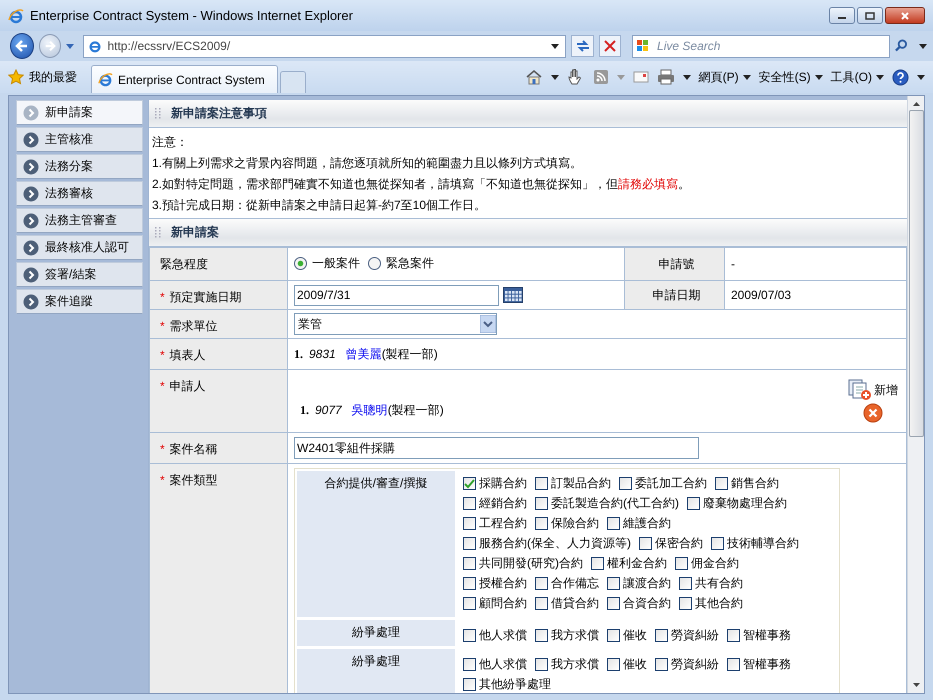 The height and width of the screenshot is (700, 933). What do you see at coordinates (567, 583) in the screenshot?
I see `checkbox-option: 合作備忘` at bounding box center [567, 583].